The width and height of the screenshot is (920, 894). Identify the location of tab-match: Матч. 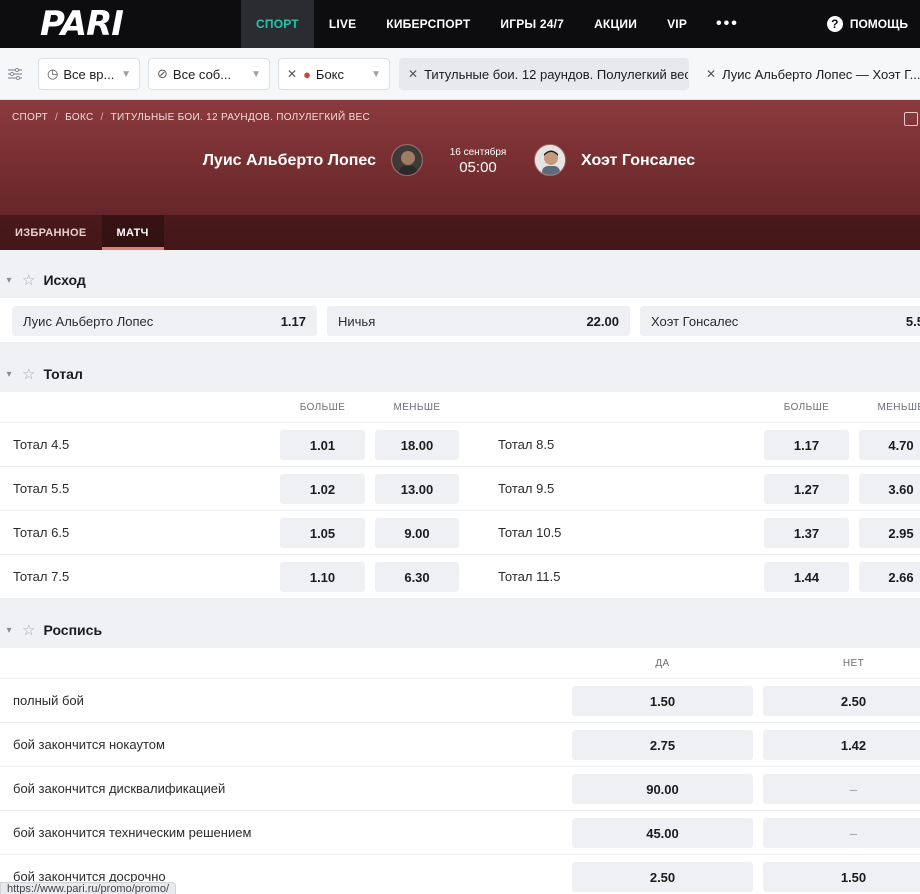
(132, 232).